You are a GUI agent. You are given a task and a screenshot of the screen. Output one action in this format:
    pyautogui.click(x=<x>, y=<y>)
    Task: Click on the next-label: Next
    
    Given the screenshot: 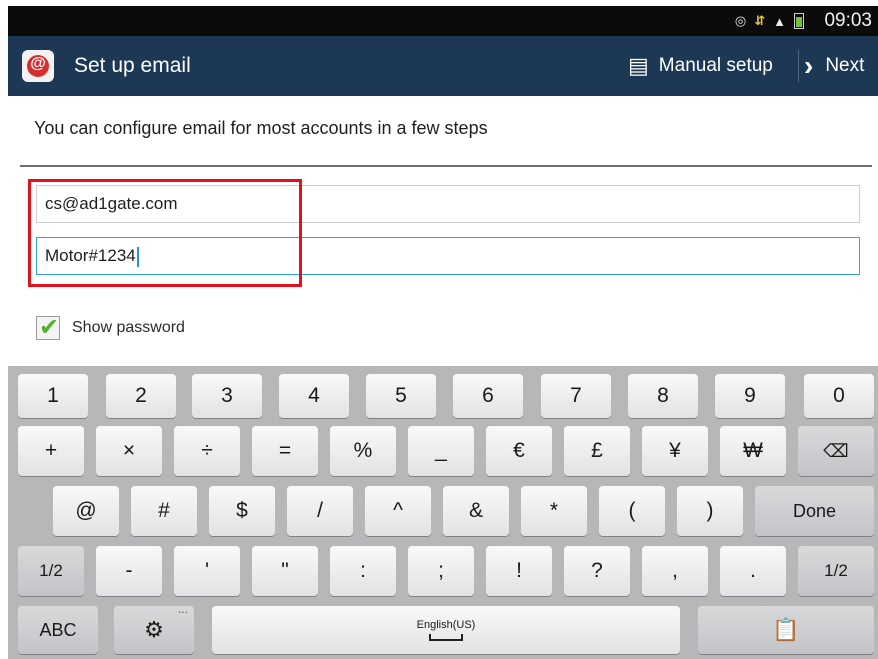 What is the action you would take?
    pyautogui.click(x=845, y=65)
    